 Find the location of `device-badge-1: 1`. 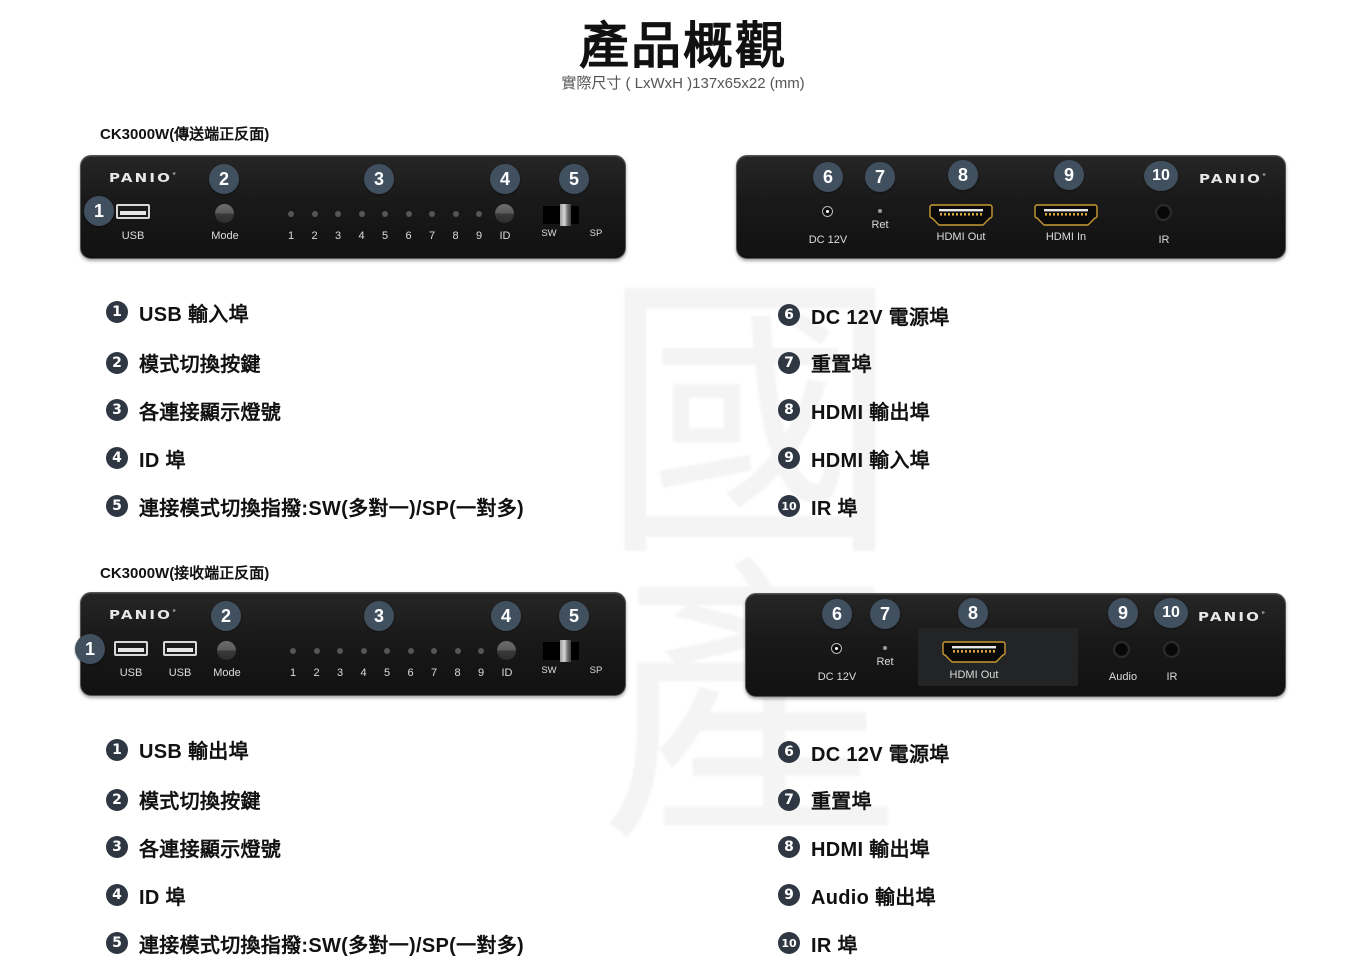

device-badge-1: 1 is located at coordinates (90, 649).